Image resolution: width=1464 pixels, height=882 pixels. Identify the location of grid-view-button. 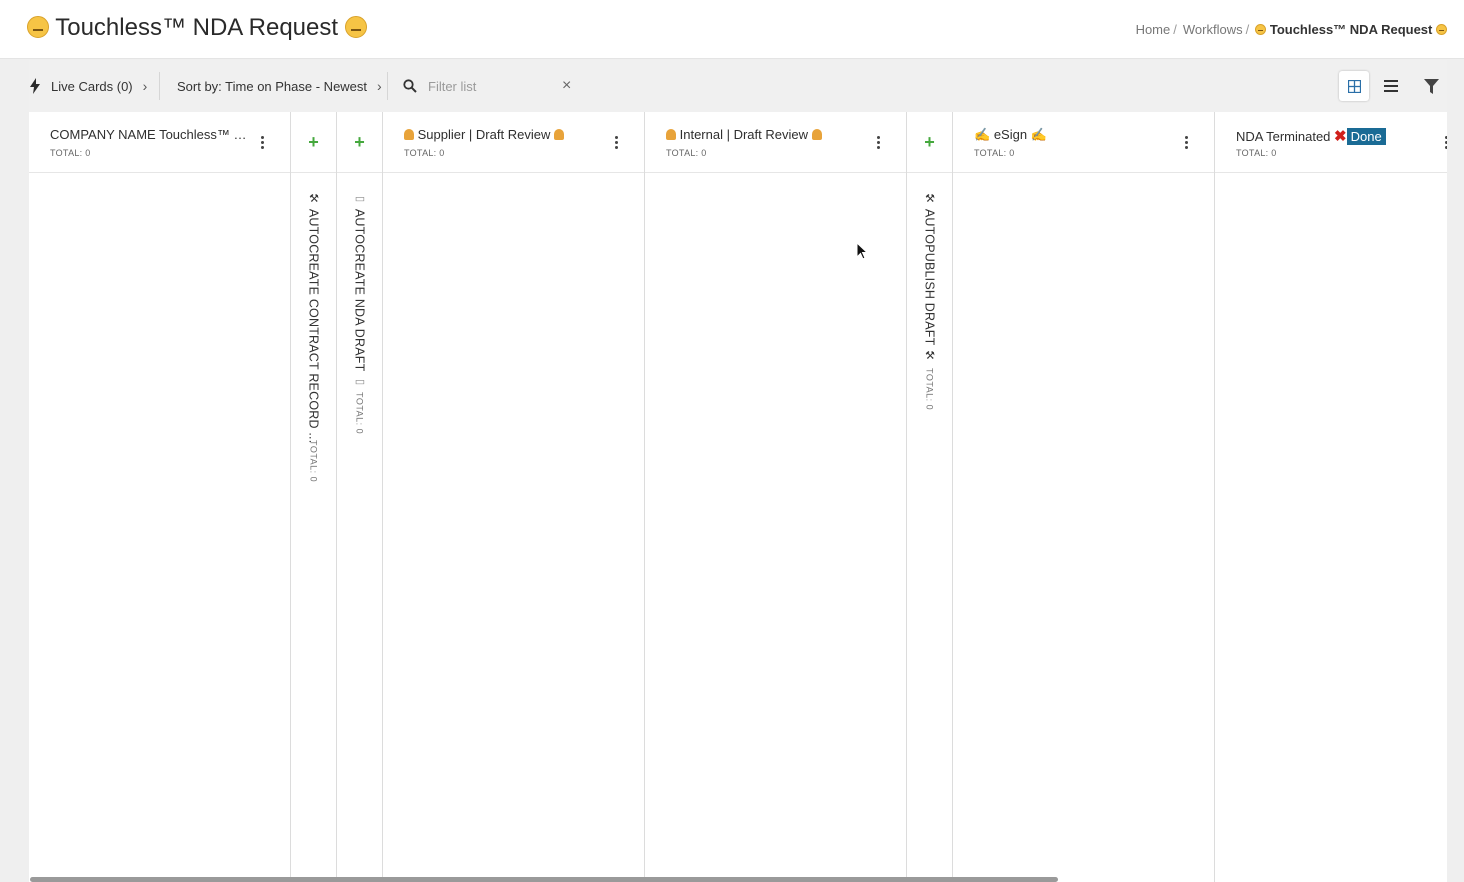
(1354, 86).